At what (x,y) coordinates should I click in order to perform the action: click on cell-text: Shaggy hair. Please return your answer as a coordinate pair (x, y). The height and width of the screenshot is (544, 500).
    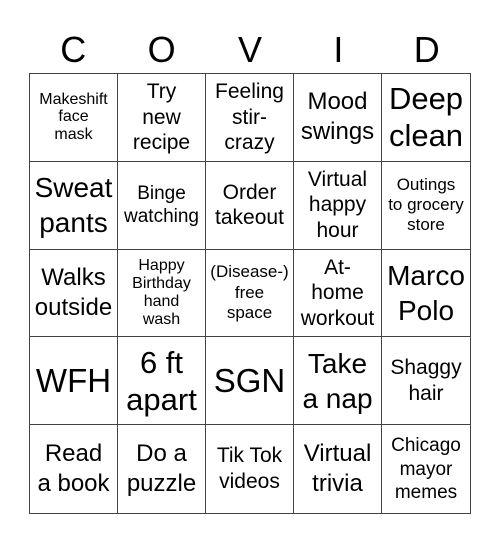
    Looking at the image, I should click on (426, 380).